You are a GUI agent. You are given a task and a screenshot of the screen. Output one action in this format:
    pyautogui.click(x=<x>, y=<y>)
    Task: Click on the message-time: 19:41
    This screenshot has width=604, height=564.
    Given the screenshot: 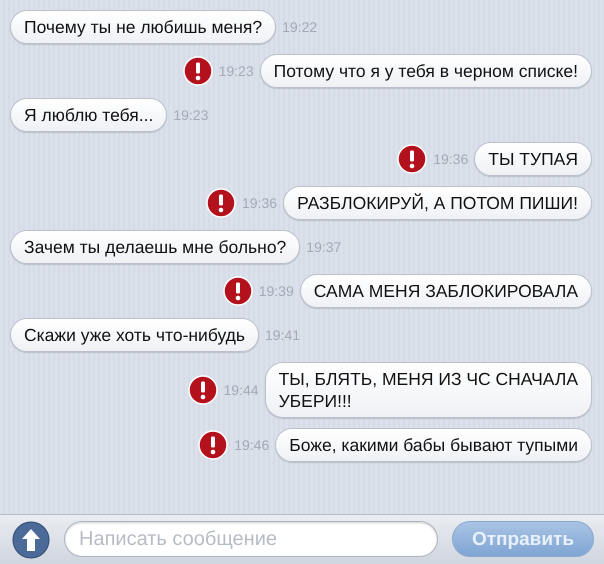 What is the action you would take?
    pyautogui.click(x=282, y=335)
    